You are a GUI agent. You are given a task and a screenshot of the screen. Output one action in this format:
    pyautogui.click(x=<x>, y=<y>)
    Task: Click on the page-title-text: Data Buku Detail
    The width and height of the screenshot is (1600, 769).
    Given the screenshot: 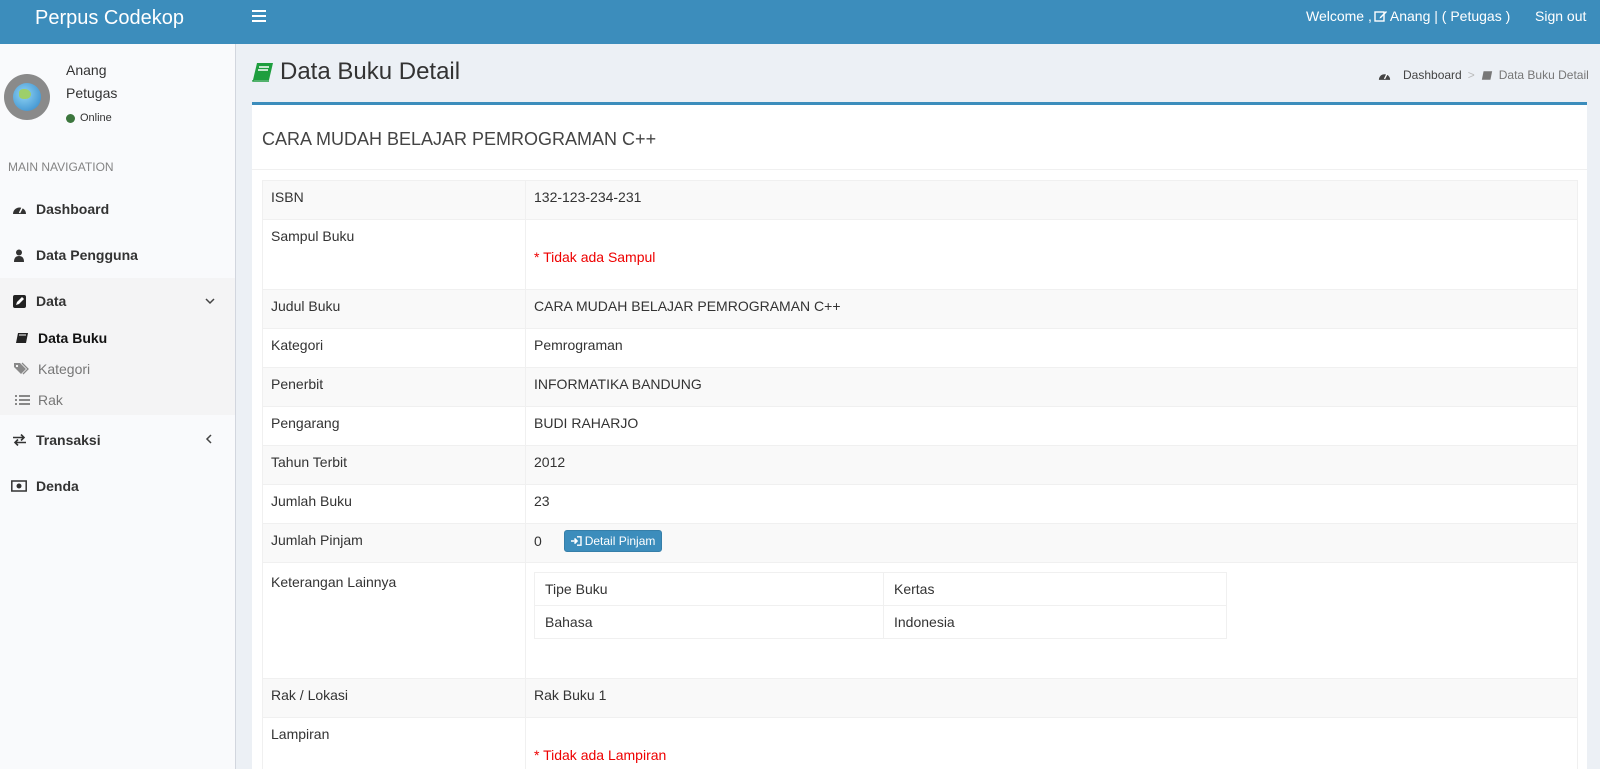 What is the action you would take?
    pyautogui.click(x=370, y=71)
    